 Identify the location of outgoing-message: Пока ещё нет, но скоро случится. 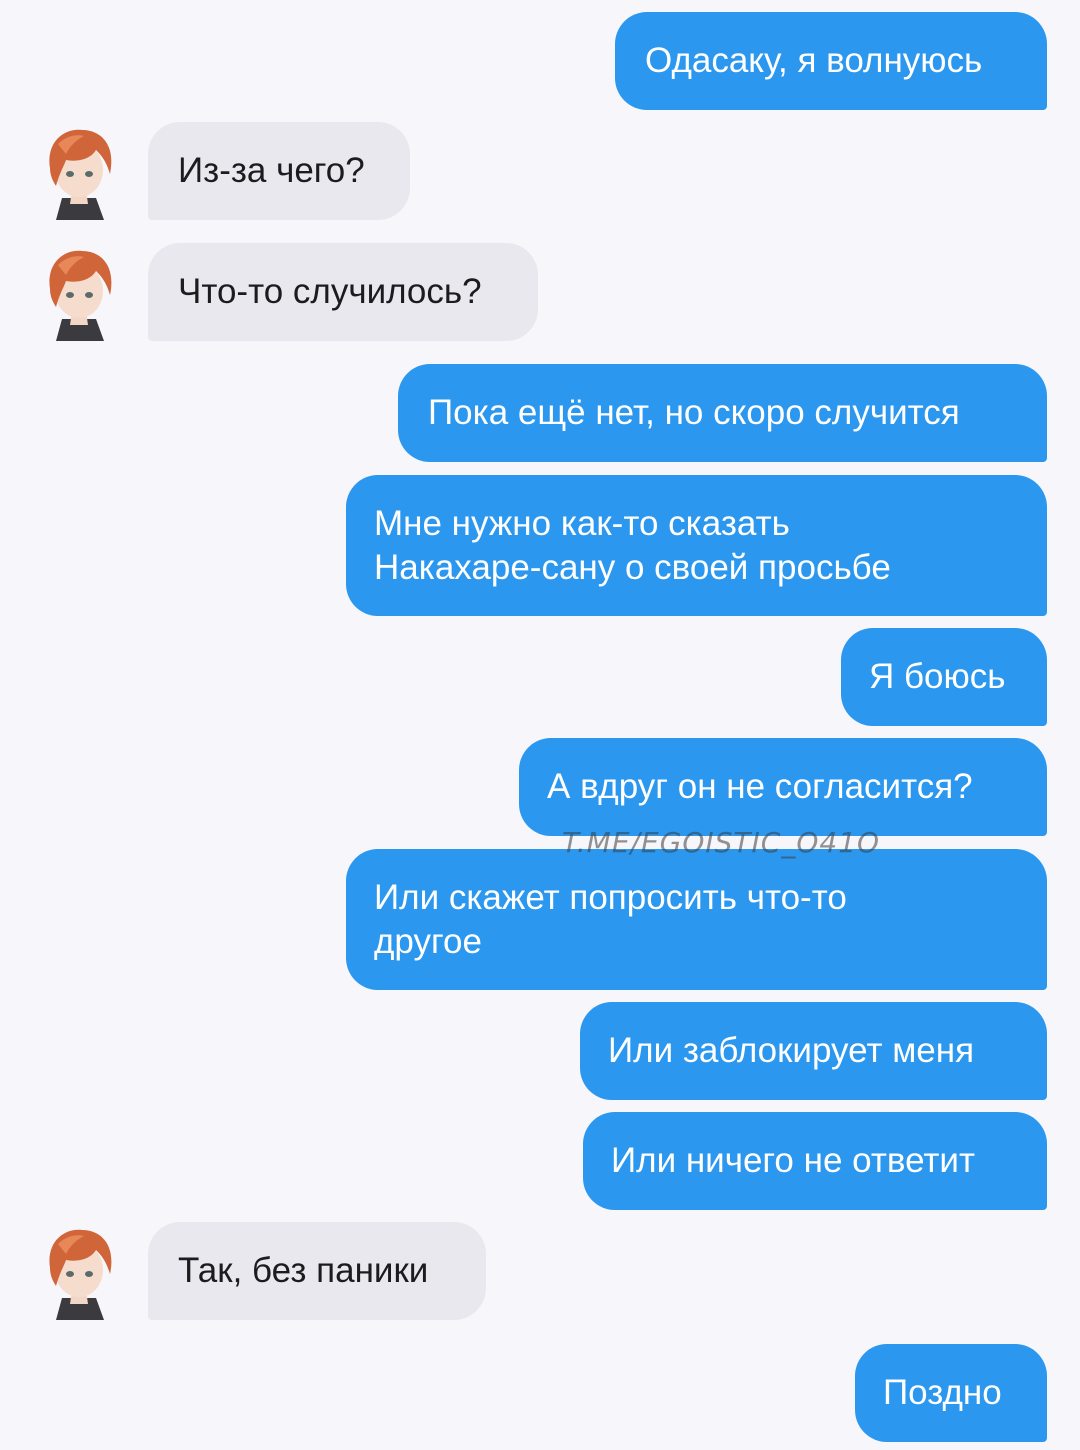
(722, 413).